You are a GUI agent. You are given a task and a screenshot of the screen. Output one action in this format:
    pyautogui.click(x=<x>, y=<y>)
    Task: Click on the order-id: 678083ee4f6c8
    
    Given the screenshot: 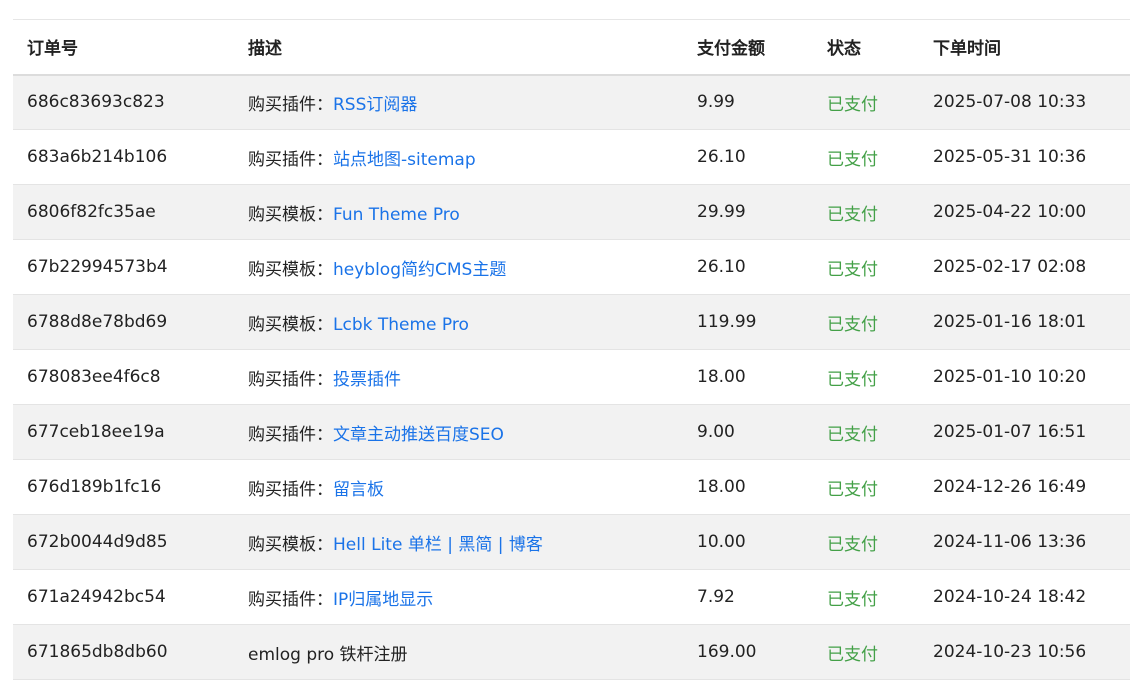 What is the action you would take?
    pyautogui.click(x=94, y=377)
    